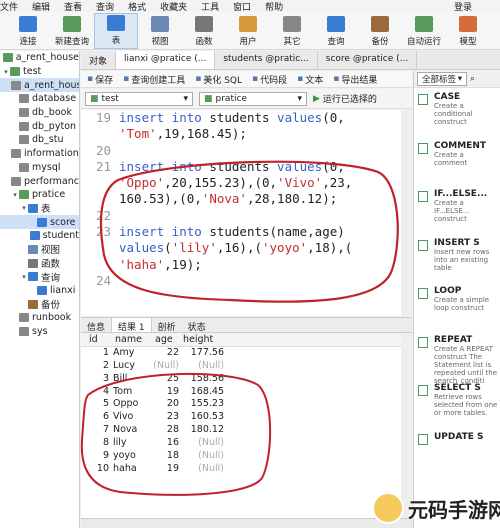 The image size is (500, 528). Describe the element at coordinates (41, 6) in the screenshot. I see `menu-item: 编辑` at that location.